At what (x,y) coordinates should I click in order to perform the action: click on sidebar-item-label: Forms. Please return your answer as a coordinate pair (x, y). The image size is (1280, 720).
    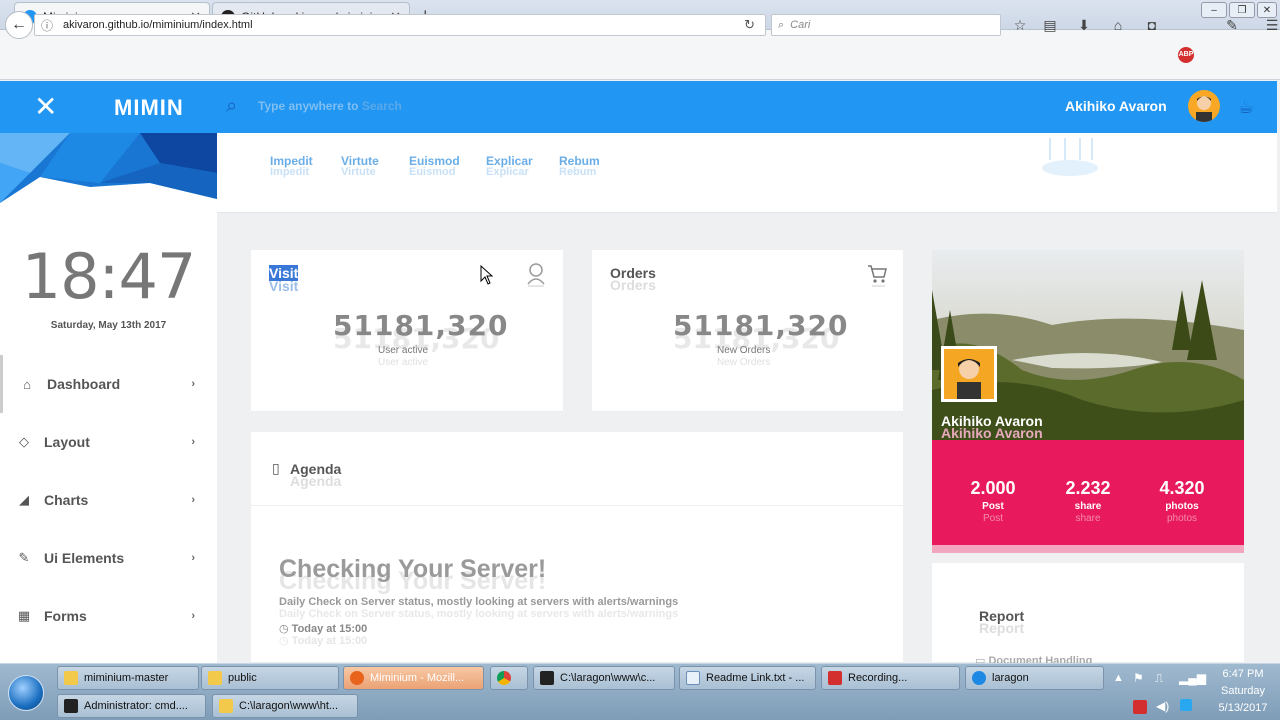
    Looking at the image, I should click on (65, 616).